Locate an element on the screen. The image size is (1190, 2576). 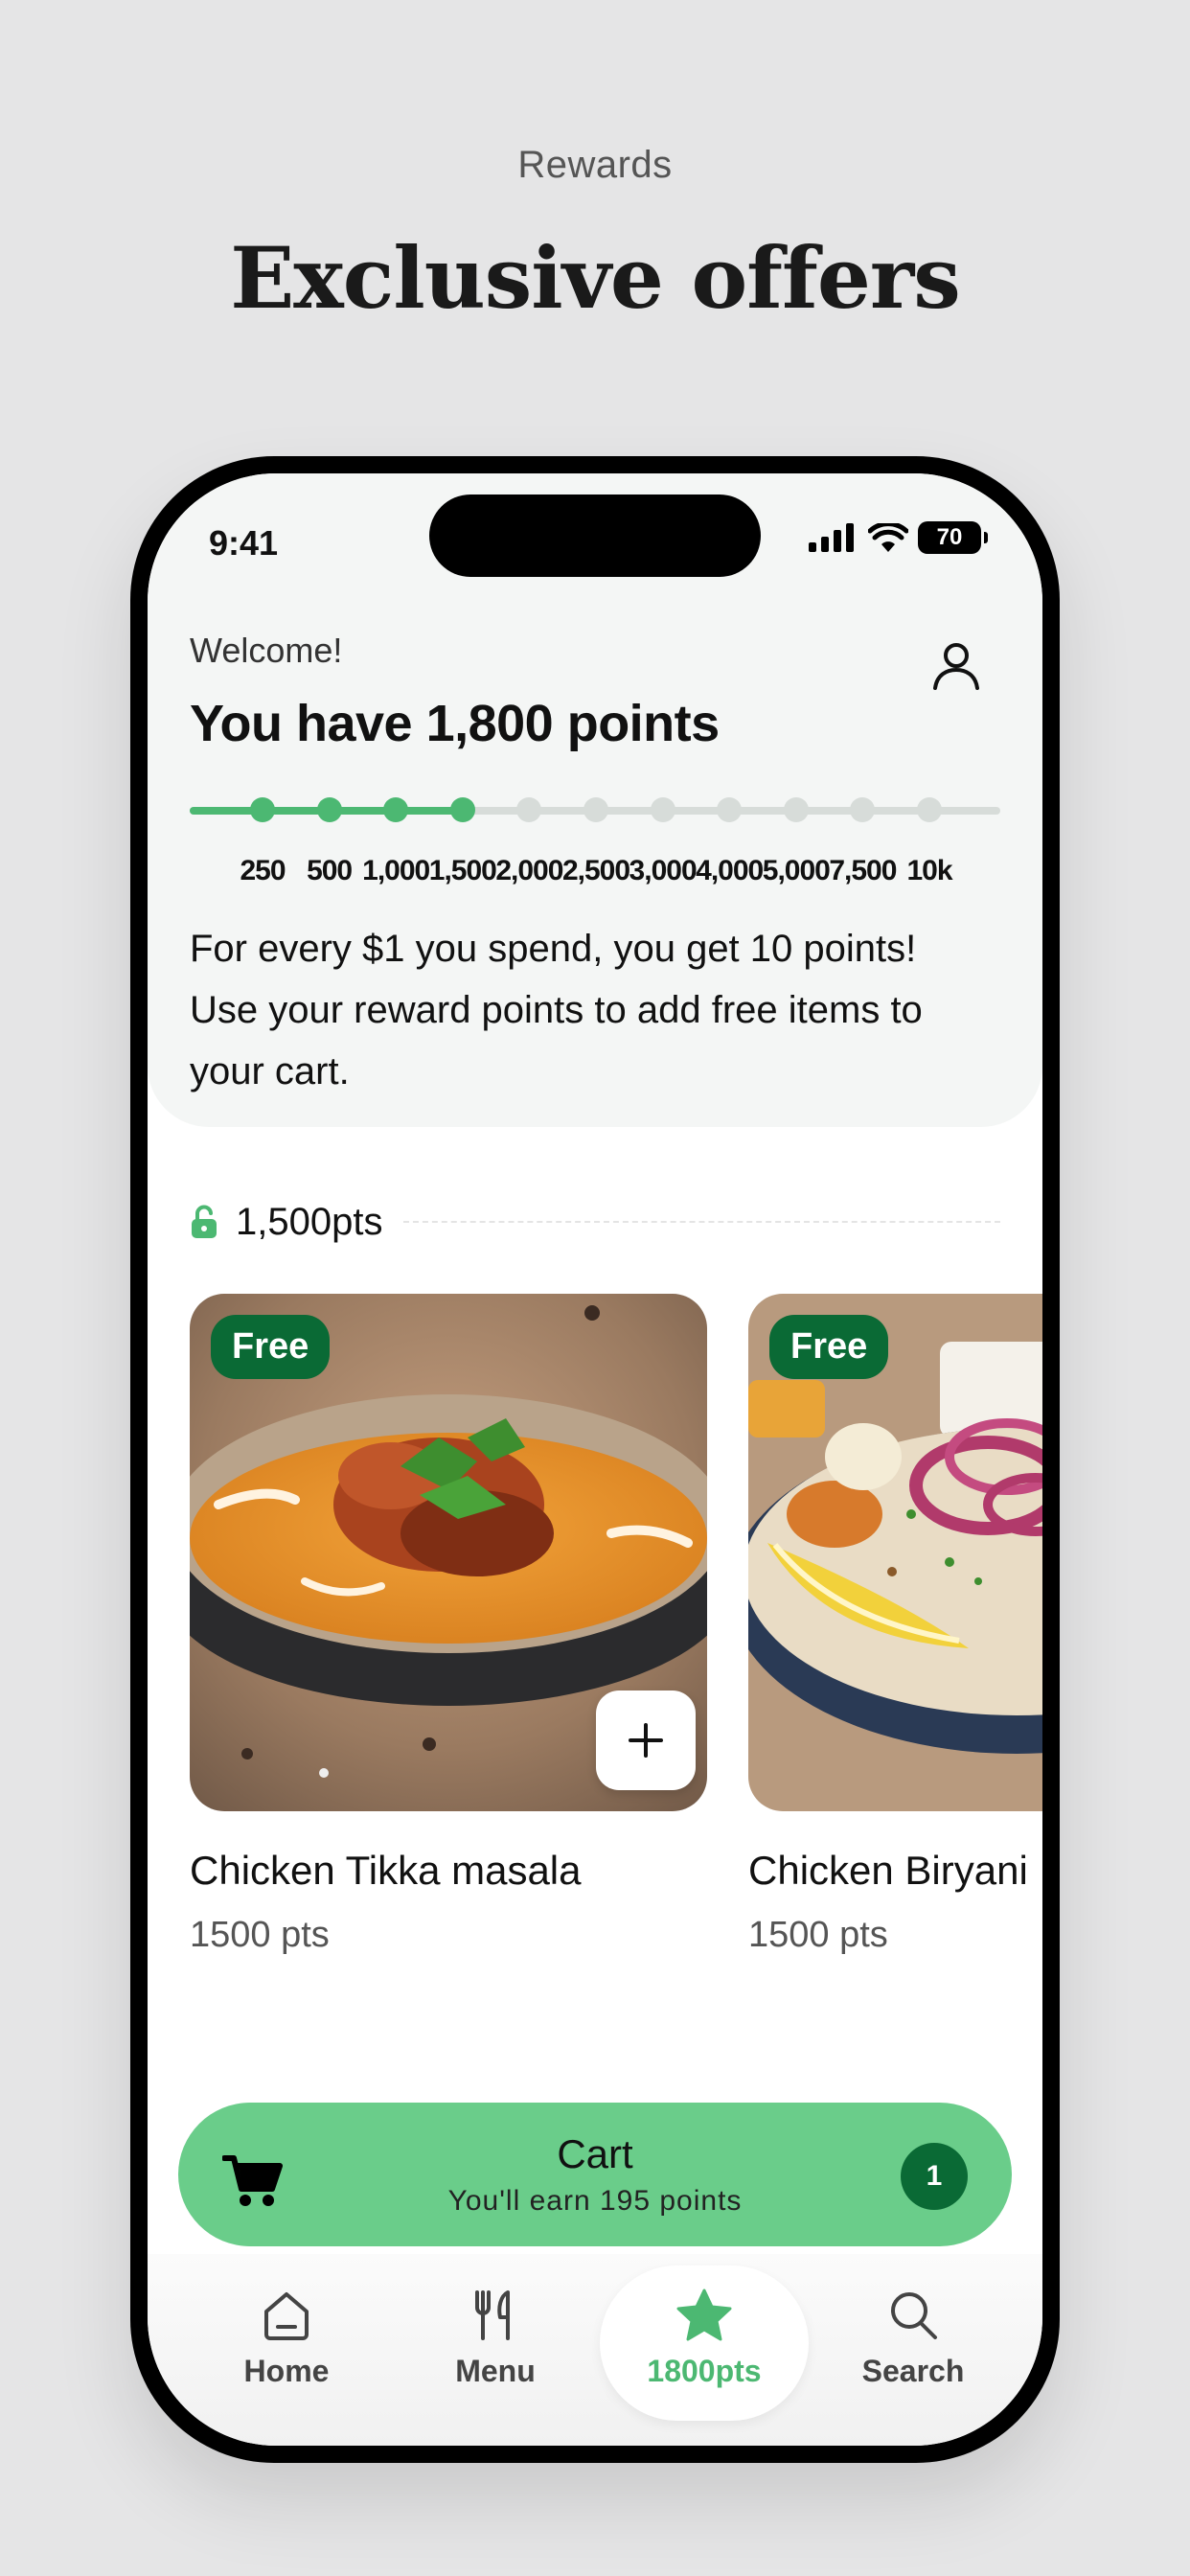
tab-menu: Menu is located at coordinates (496, 2343).